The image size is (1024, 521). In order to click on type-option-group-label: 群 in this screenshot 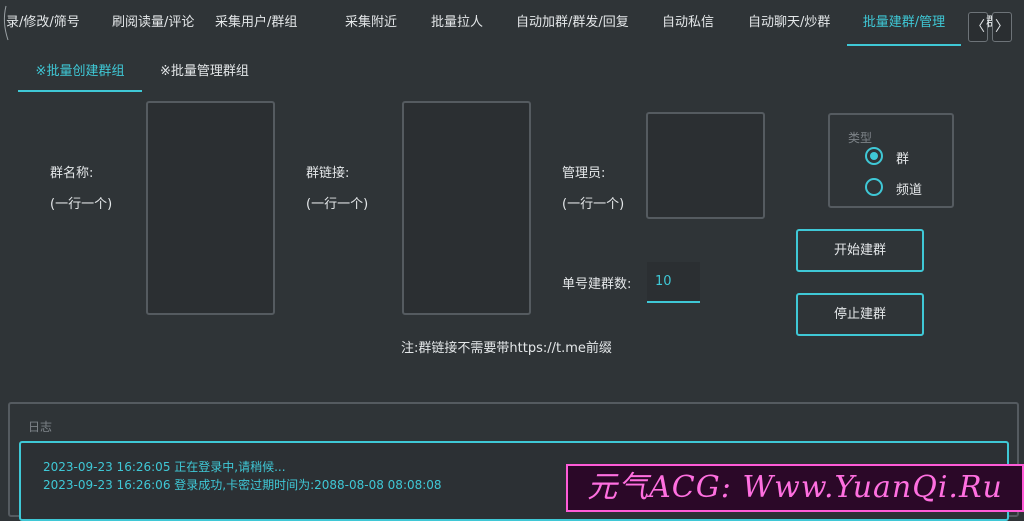, I will do `click(903, 159)`.